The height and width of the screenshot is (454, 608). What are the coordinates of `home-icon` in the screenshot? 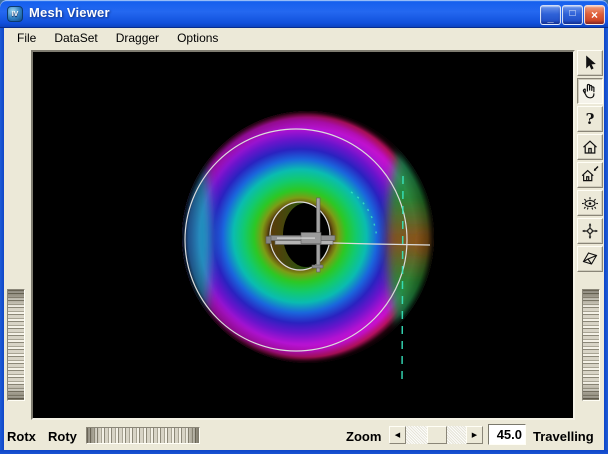 It's located at (590, 147).